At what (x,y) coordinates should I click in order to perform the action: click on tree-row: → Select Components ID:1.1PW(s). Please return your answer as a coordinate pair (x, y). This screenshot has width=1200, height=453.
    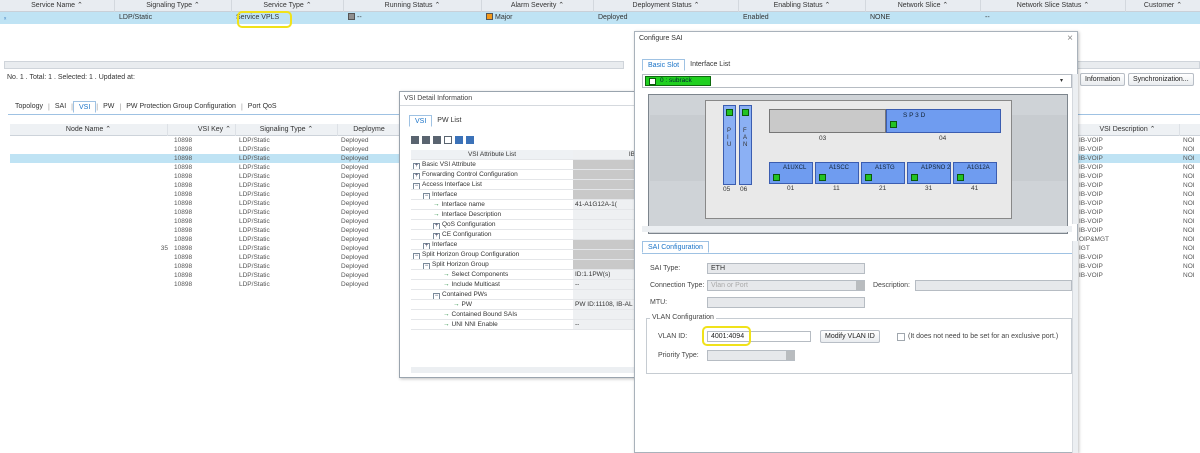
    Looking at the image, I should click on (525, 275).